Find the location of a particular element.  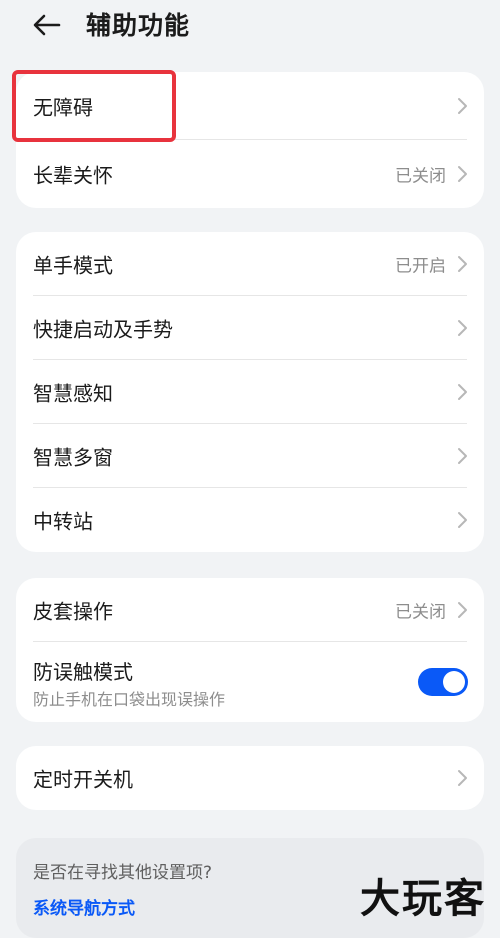

arrow-left-icon is located at coordinates (47, 25).